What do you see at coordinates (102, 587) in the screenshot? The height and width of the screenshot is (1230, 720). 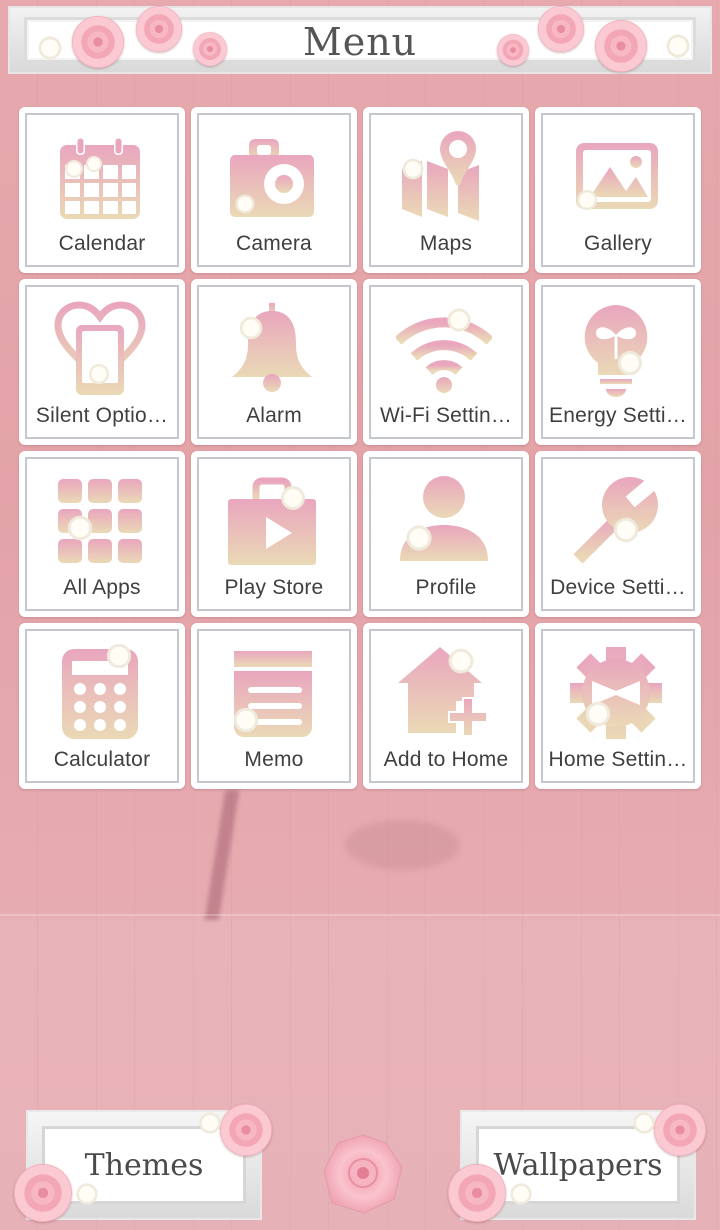 I see `tile-label: All Apps` at bounding box center [102, 587].